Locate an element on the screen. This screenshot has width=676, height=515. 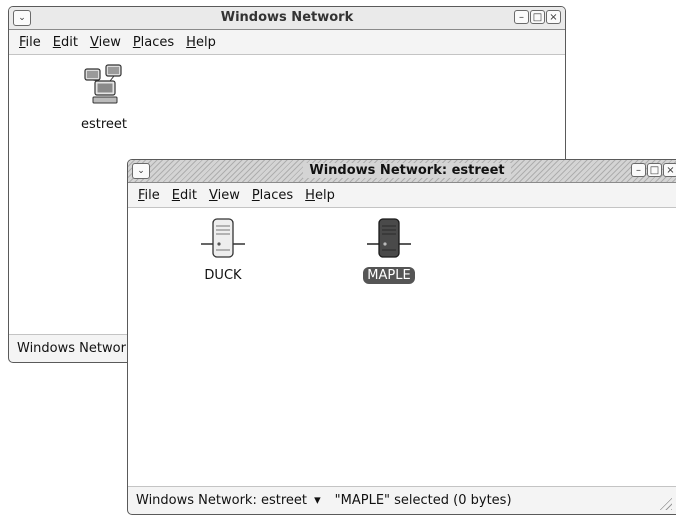
status-selection-info: "MAPLE" selected (0 bytes) is located at coordinates (423, 500).